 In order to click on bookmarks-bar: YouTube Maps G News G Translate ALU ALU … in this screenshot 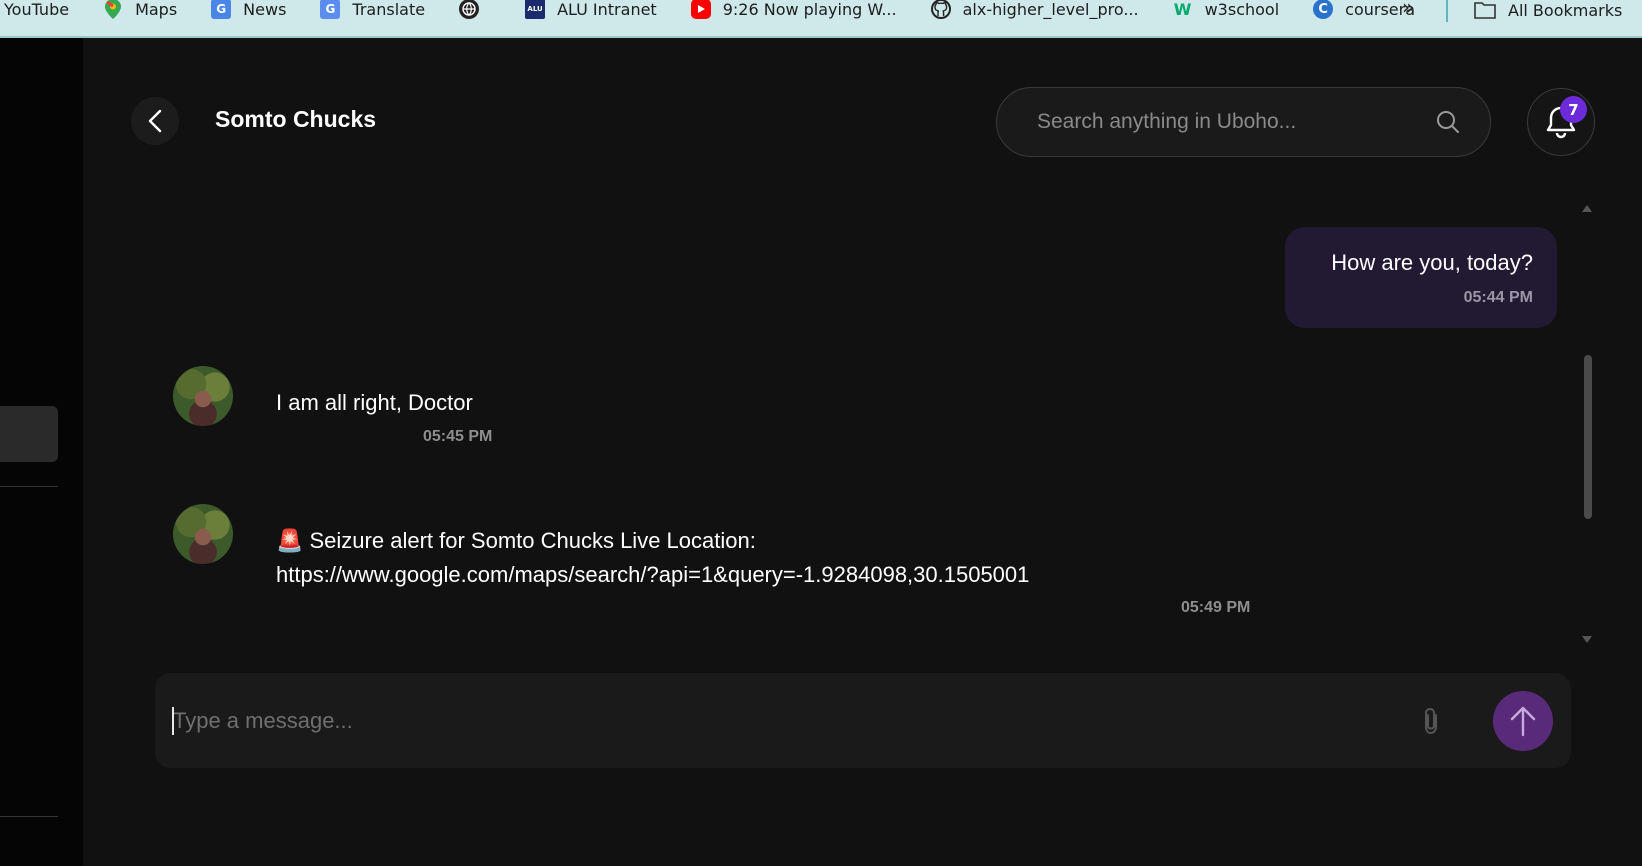, I will do `click(821, 19)`.